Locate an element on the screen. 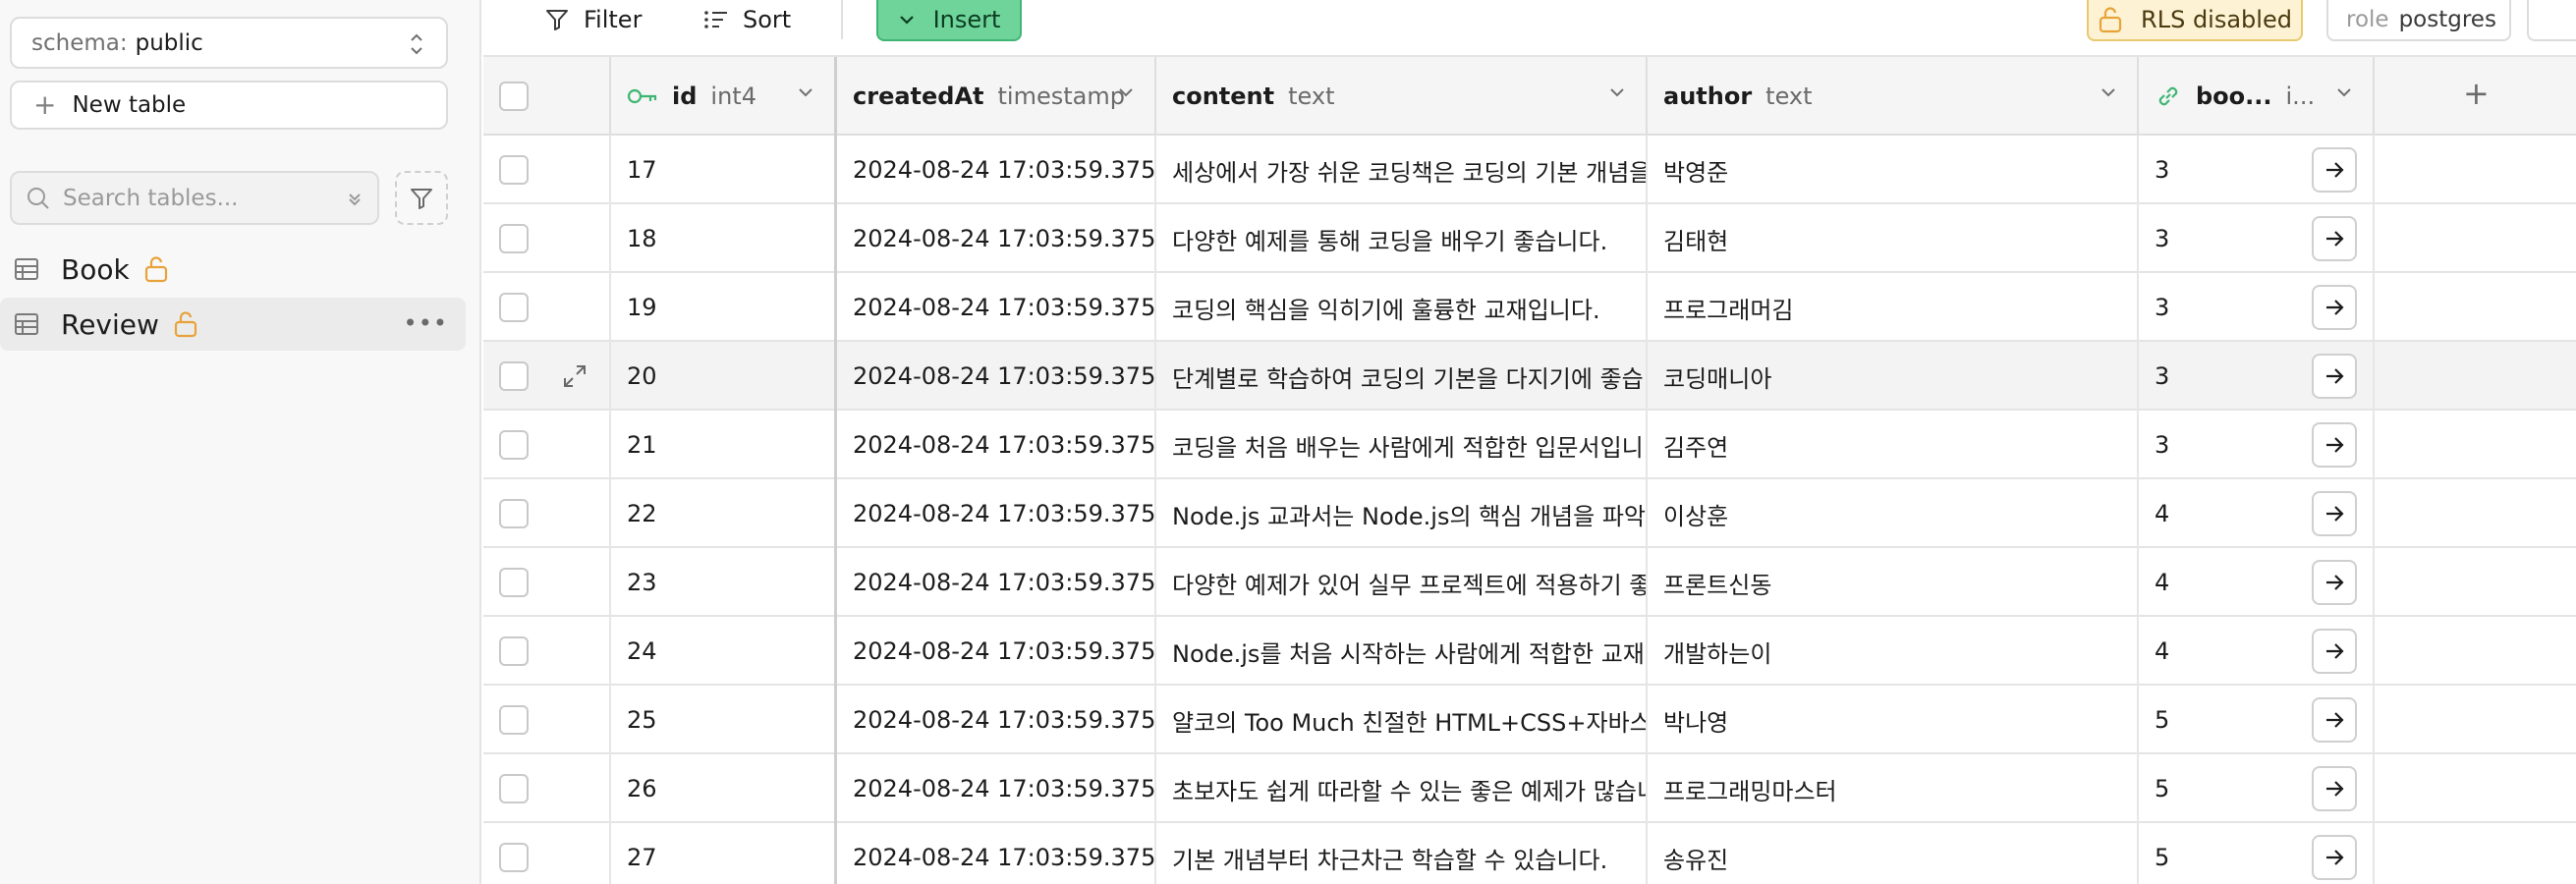 This screenshot has width=2576, height=884. more-options-icon: ••• is located at coordinates (426, 323).